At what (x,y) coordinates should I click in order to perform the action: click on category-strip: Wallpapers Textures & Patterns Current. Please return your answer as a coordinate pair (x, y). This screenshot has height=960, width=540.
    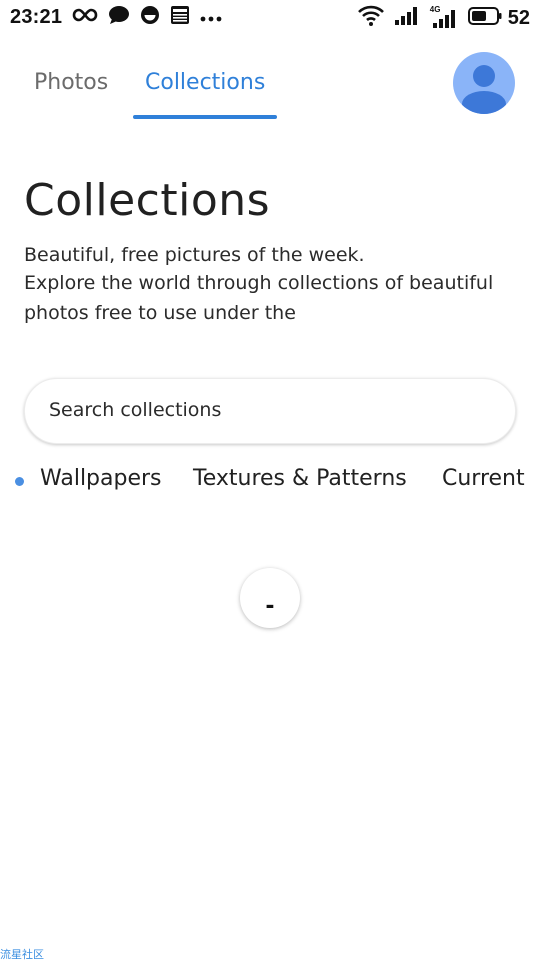
    Looking at the image, I should click on (270, 482).